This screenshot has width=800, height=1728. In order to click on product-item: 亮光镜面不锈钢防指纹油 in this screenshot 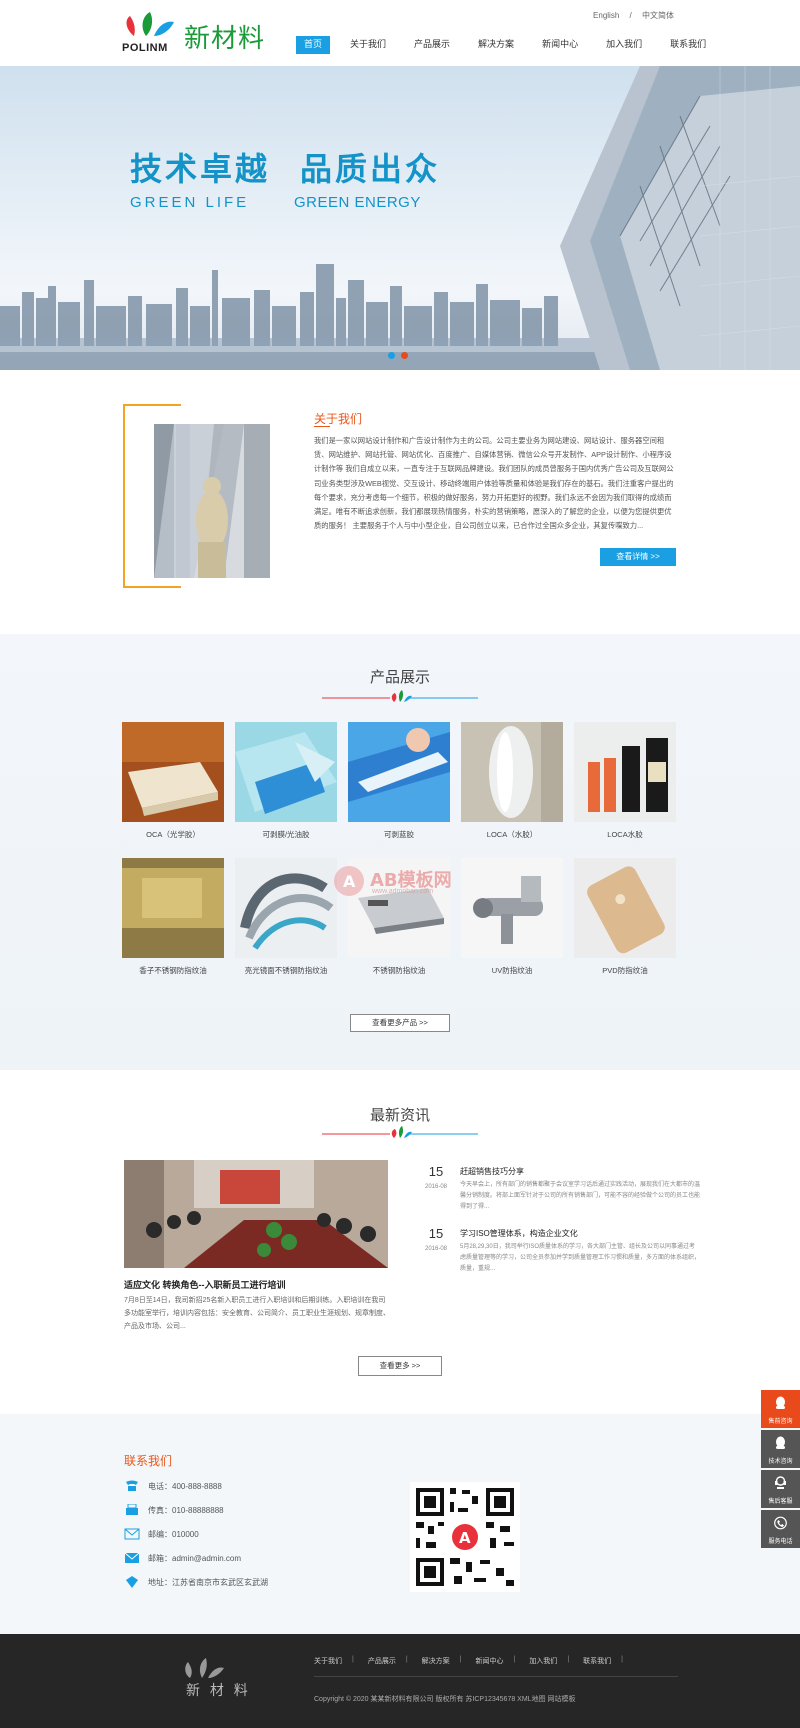, I will do `click(286, 917)`.